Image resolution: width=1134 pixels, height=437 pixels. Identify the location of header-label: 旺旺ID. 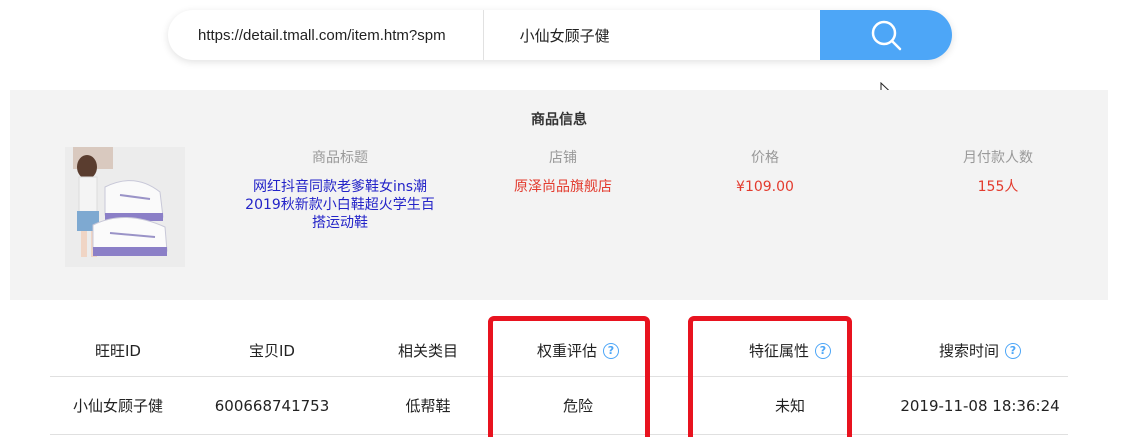
(118, 351).